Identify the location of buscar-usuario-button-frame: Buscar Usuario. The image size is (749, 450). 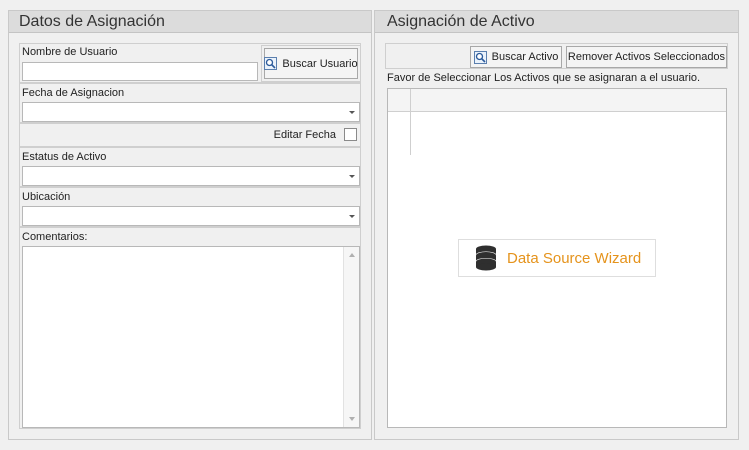
(311, 63).